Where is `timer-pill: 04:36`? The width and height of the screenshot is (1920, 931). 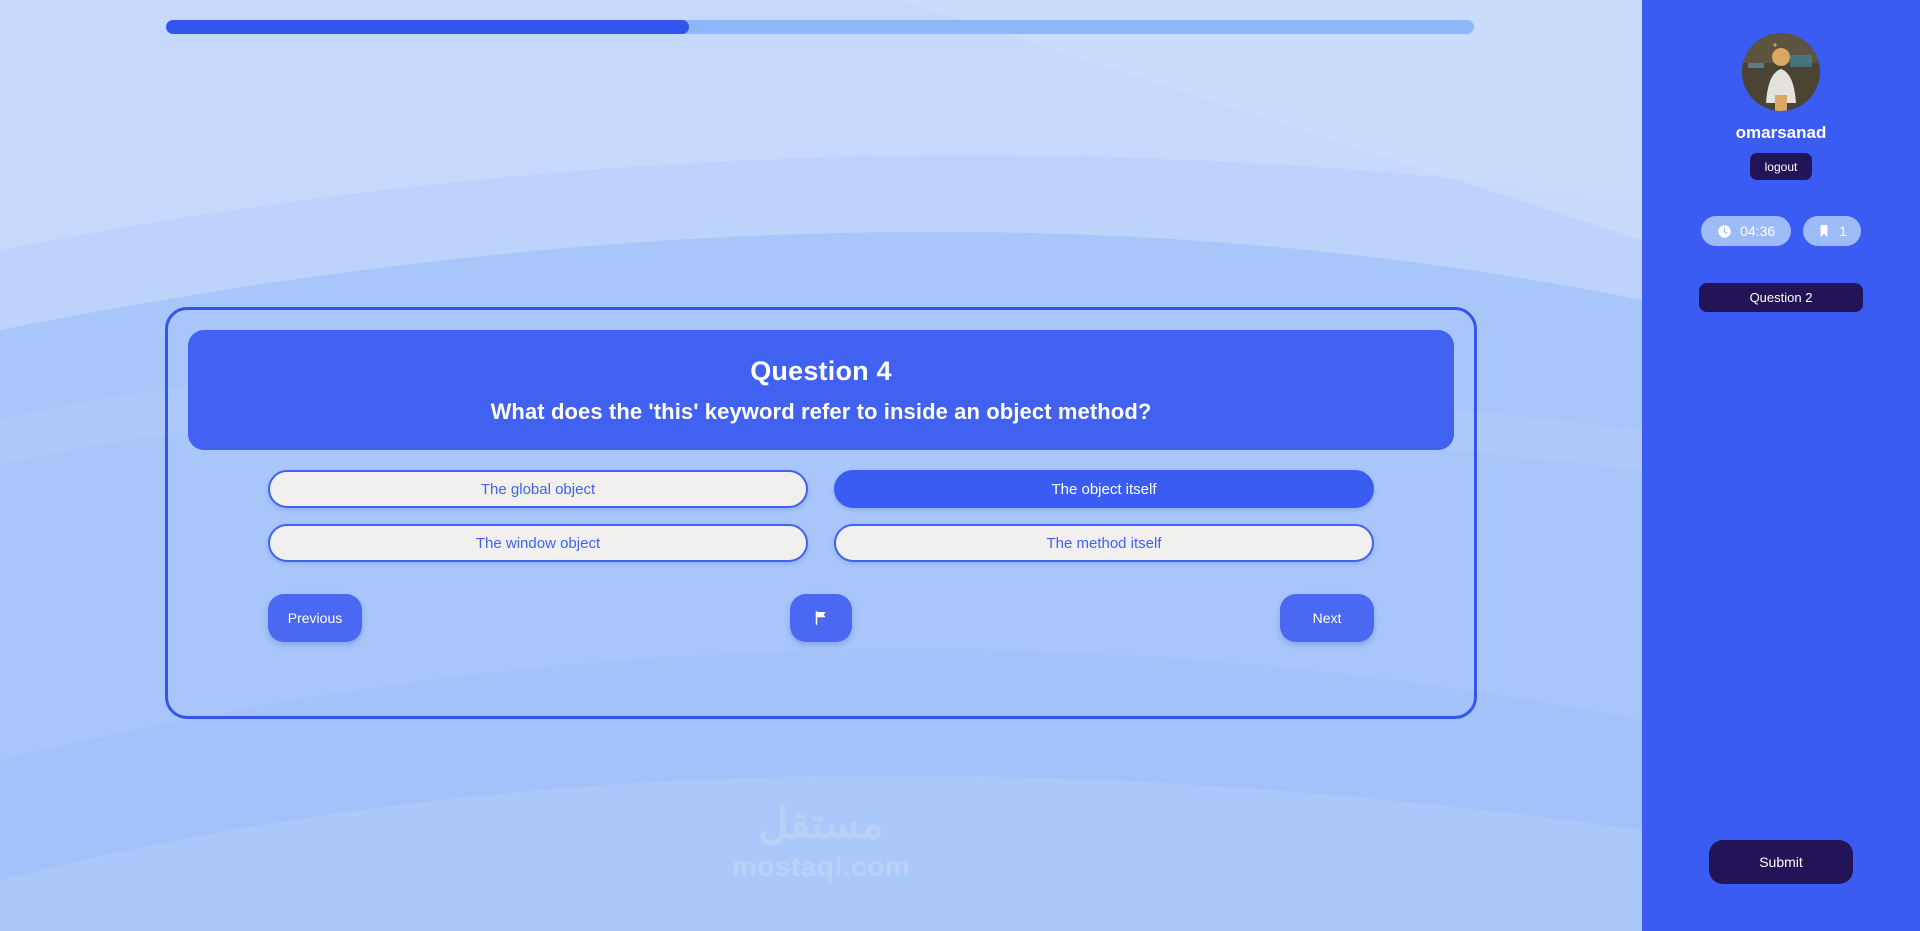
timer-pill: 04:36 is located at coordinates (1746, 231).